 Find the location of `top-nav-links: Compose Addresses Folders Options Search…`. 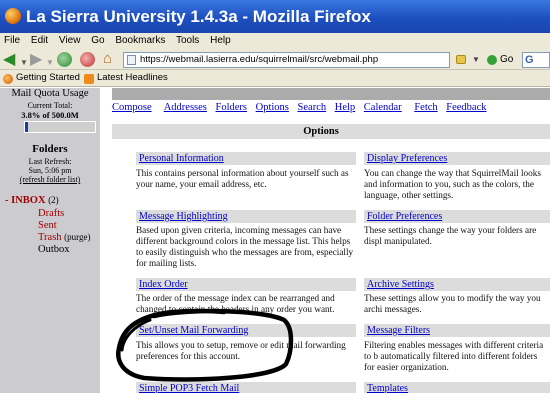

top-nav-links: Compose Addresses Folders Options Search… is located at coordinates (302, 107).